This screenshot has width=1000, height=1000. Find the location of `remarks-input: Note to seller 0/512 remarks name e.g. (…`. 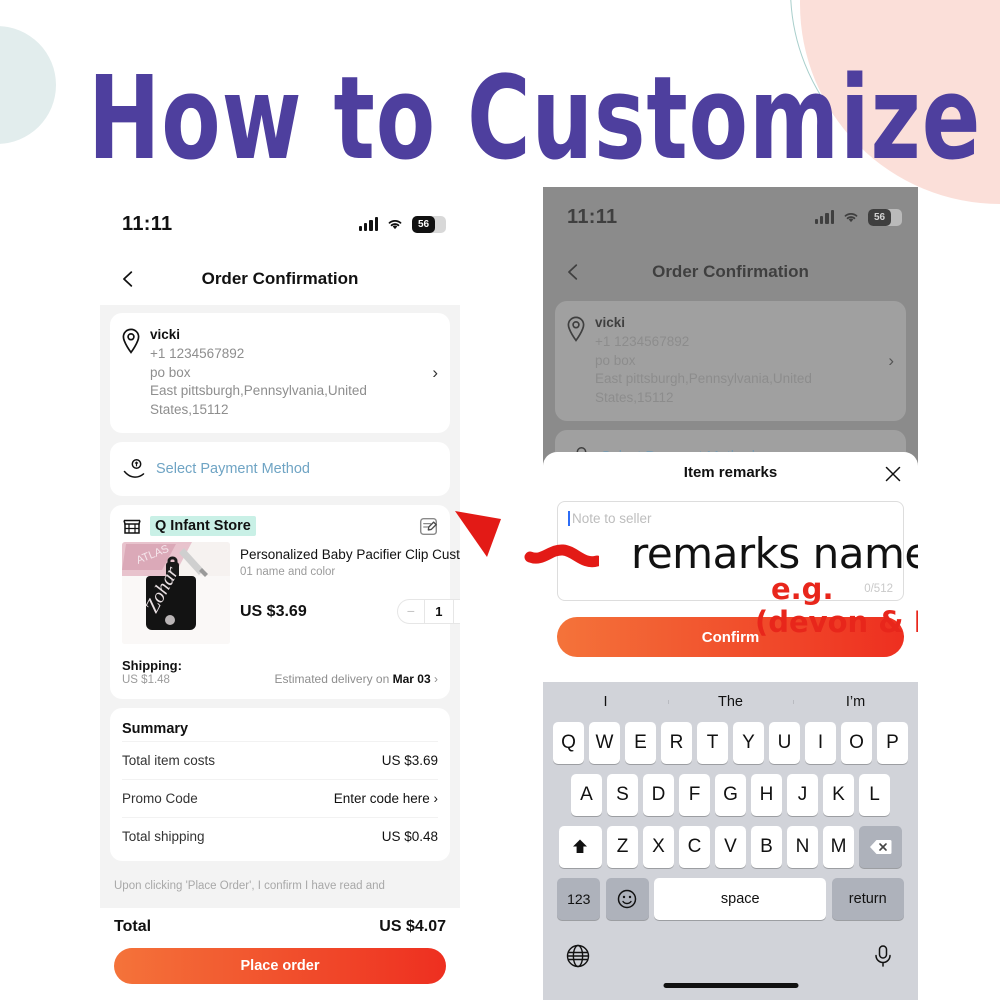

remarks-input: Note to seller 0/512 remarks name e.g. (… is located at coordinates (737, 570).